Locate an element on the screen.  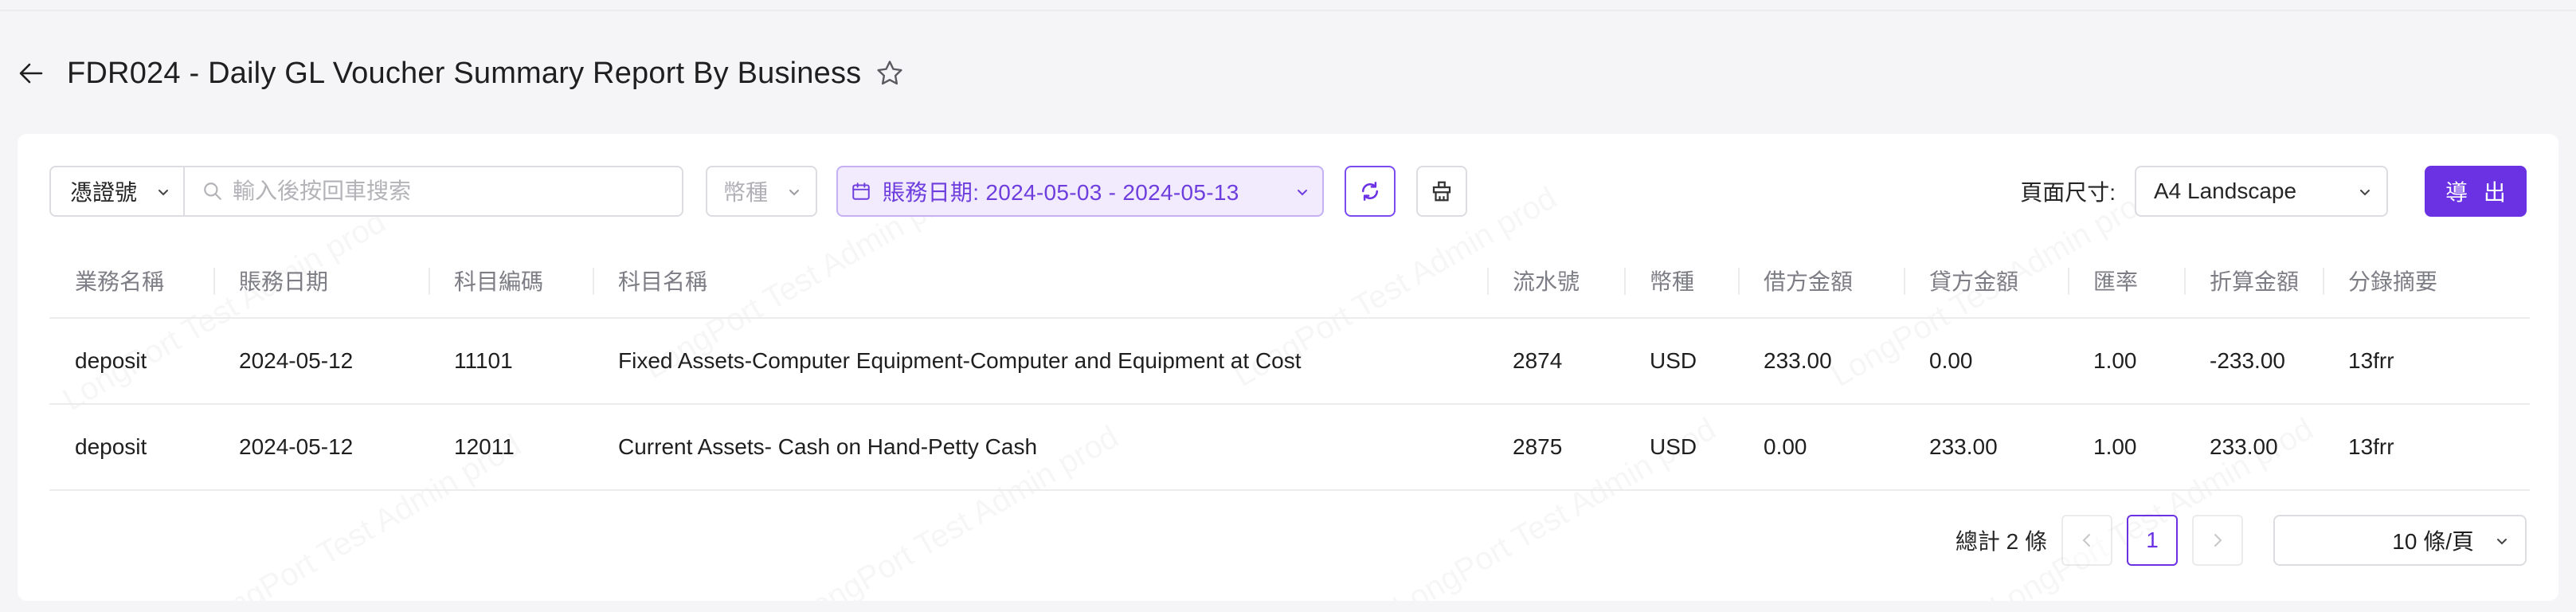
page-number-button: 1 is located at coordinates (2152, 540).